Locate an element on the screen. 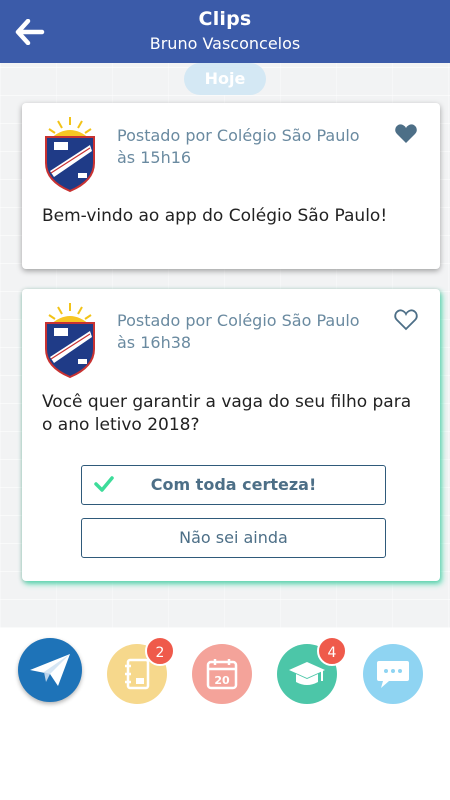  nav-notebook: 2 is located at coordinates (141, 670).